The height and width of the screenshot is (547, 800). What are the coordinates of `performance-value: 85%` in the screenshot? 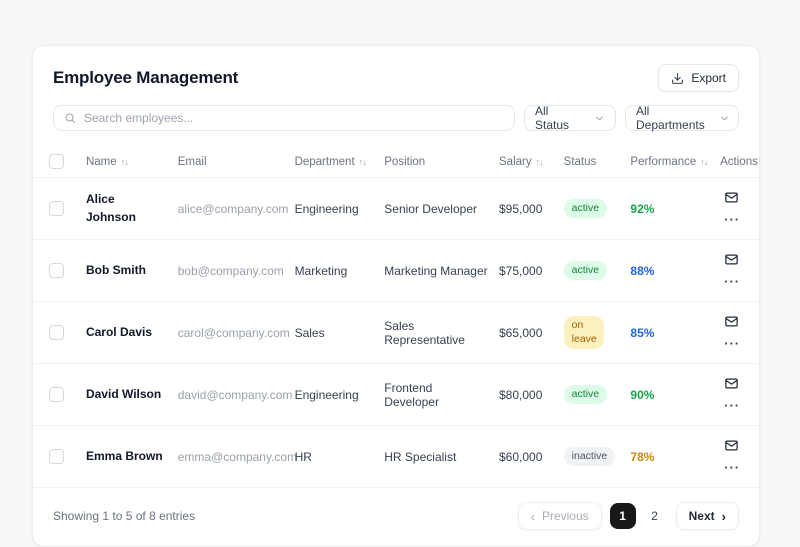 It's located at (642, 332).